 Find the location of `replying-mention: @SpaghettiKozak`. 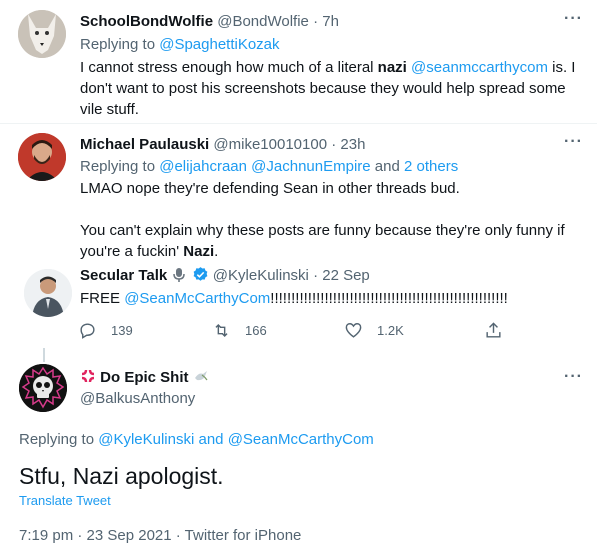

replying-mention: @SpaghettiKozak is located at coordinates (219, 44).